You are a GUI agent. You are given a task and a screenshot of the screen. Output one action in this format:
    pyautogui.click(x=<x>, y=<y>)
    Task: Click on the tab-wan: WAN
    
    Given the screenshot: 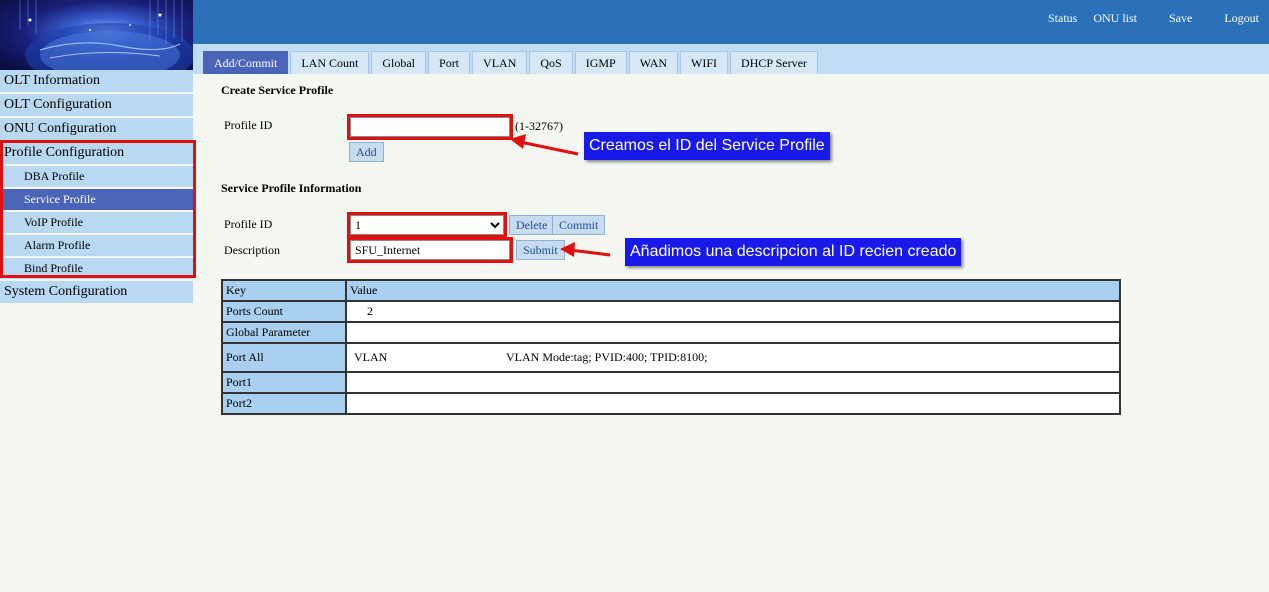 What is the action you would take?
    pyautogui.click(x=653, y=62)
    